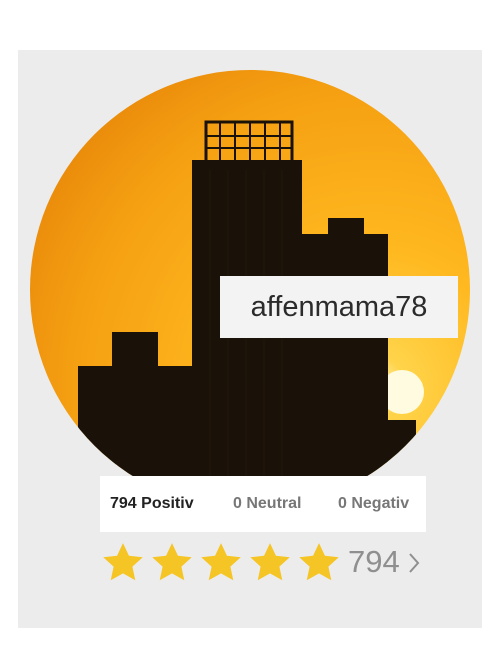 The width and height of the screenshot is (500, 667). What do you see at coordinates (152, 504) in the screenshot?
I see `positive-count: 794 Positiv` at bounding box center [152, 504].